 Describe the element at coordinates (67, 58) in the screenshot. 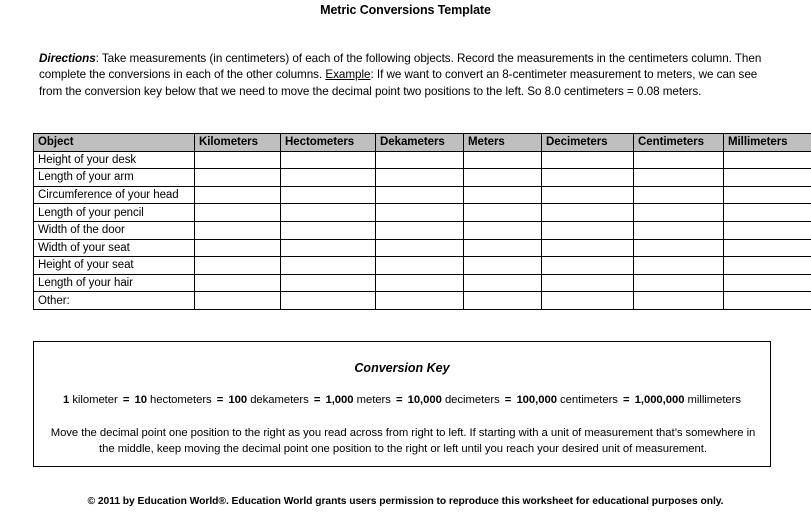

I see `directions-label: Directions` at that location.